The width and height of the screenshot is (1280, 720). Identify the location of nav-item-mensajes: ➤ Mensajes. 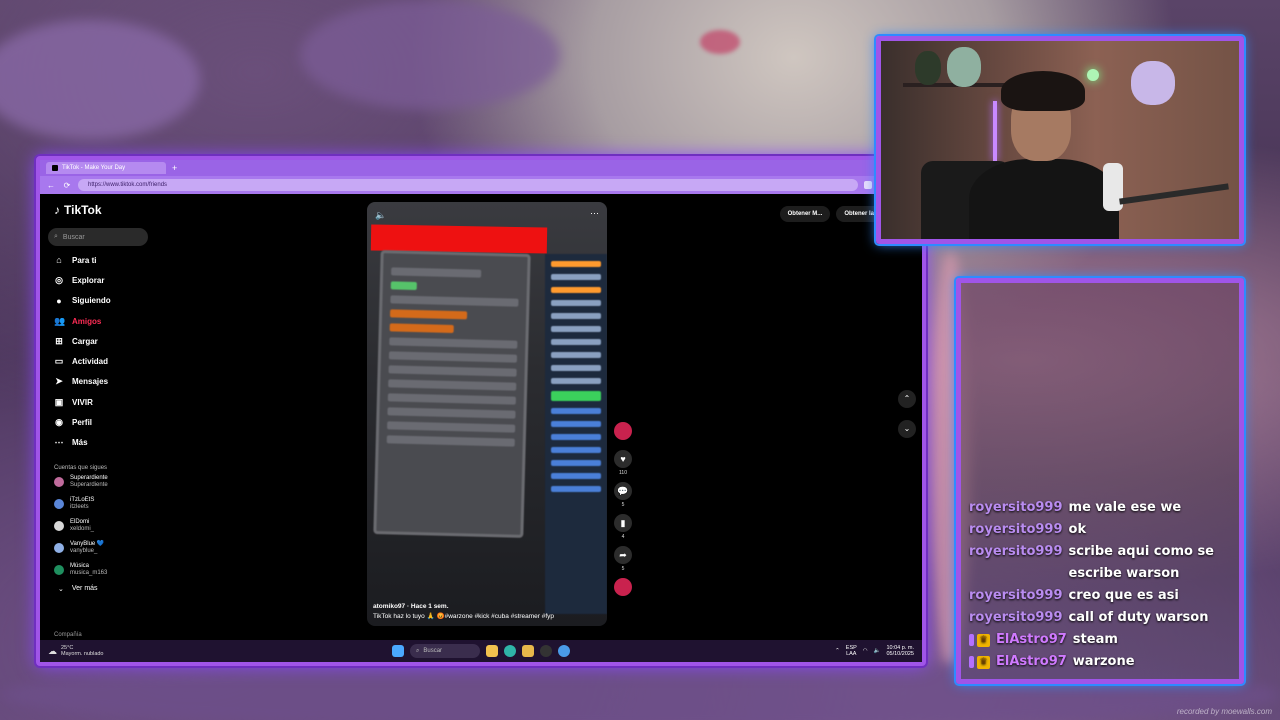
(118, 382).